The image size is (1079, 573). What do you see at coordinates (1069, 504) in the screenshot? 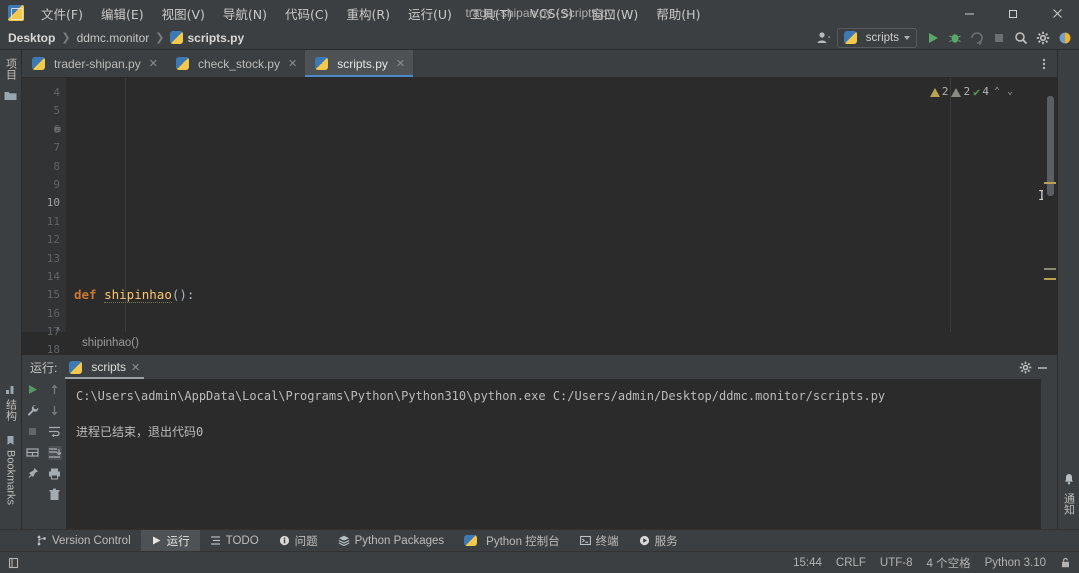
I see `sidebar-item-notifications: 通知` at bounding box center [1069, 504].